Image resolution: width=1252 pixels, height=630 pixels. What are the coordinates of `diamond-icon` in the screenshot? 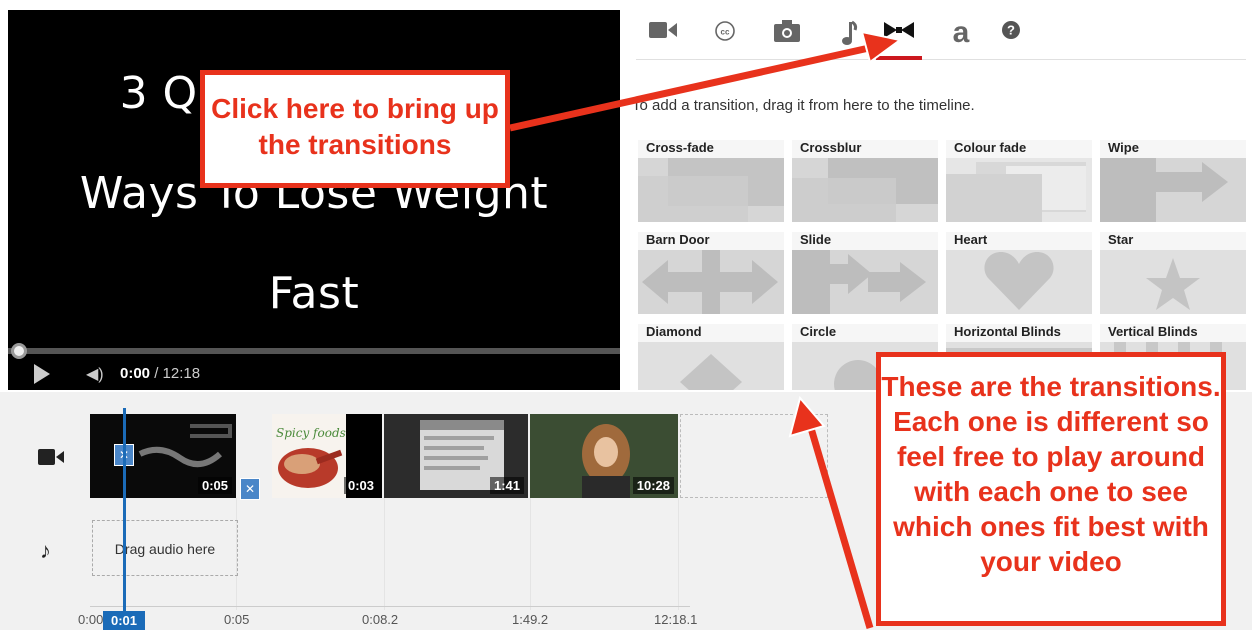 It's located at (711, 366).